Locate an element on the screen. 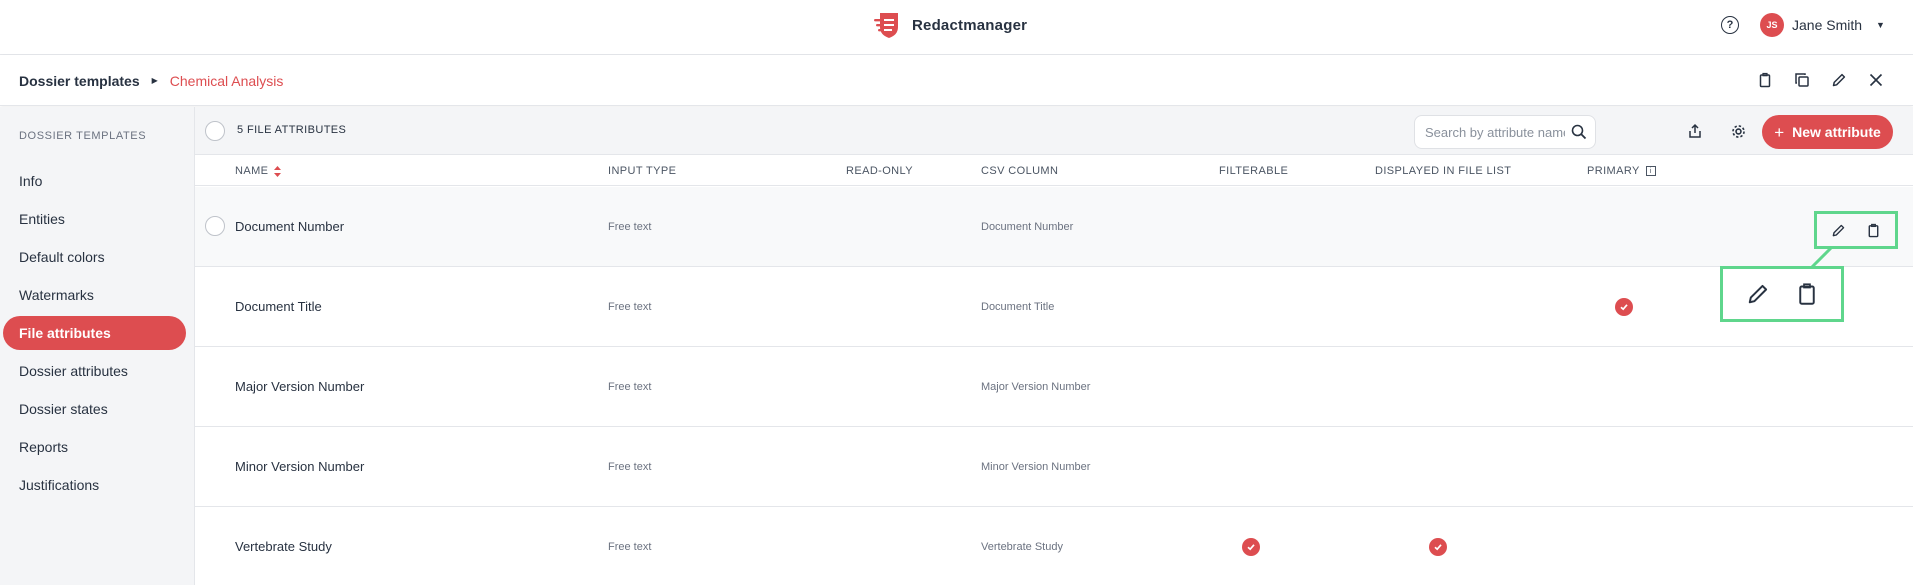 This screenshot has height=585, width=1913. edit-attribute-button is located at coordinates (1839, 230).